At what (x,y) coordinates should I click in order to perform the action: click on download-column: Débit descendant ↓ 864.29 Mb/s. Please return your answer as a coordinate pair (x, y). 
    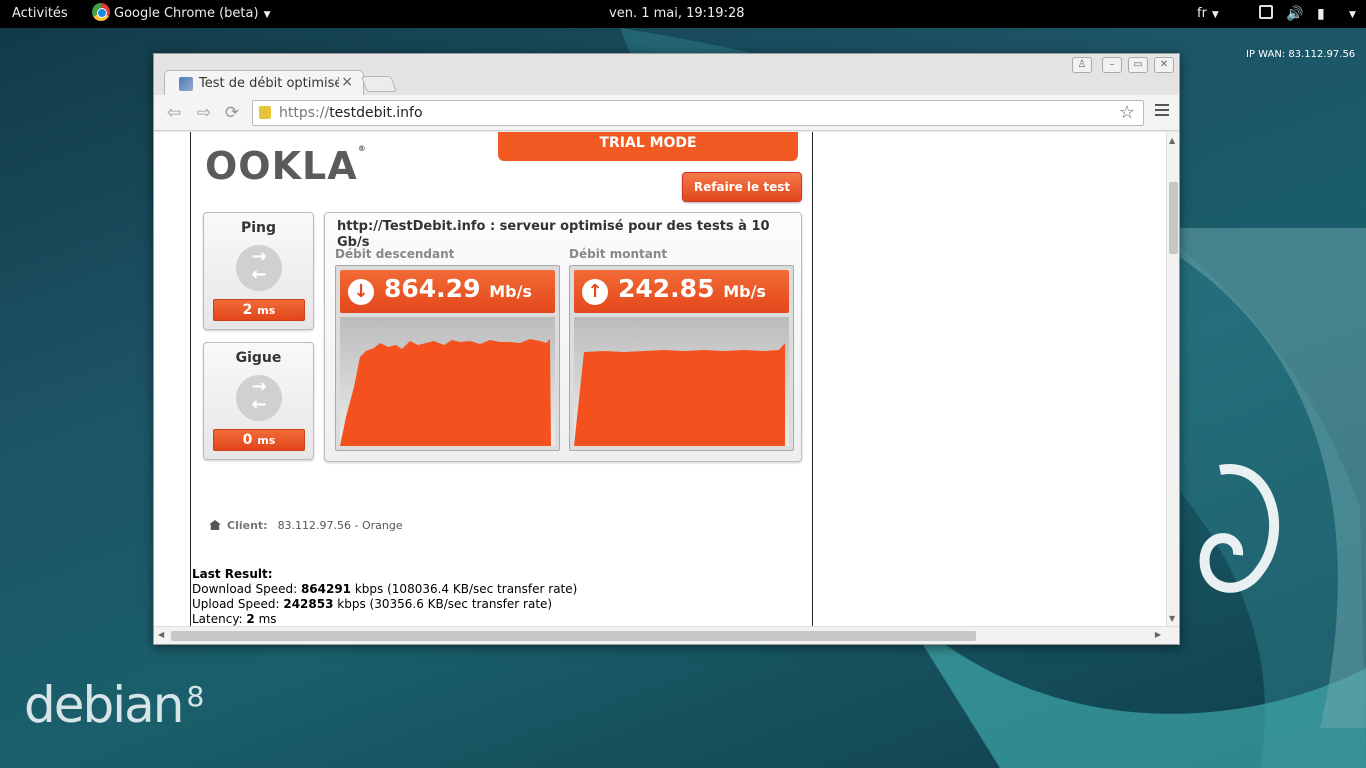
    Looking at the image, I should click on (447, 349).